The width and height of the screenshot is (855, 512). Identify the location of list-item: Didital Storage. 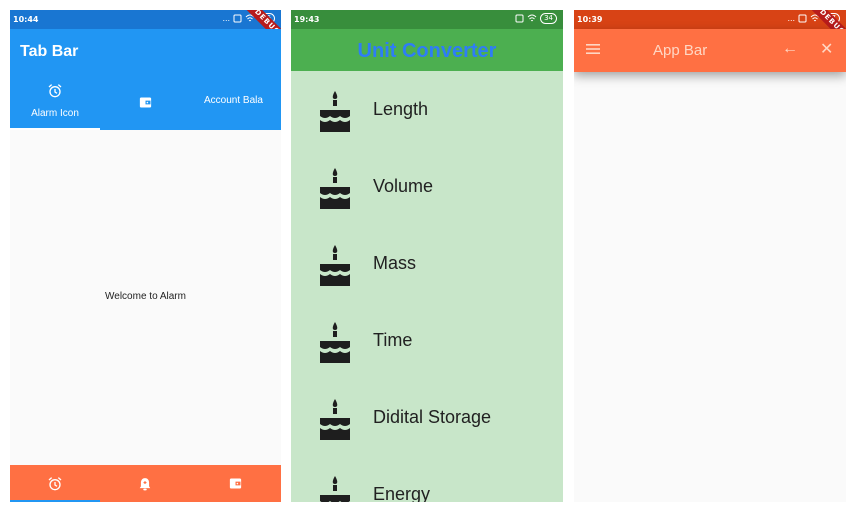
(427, 417).